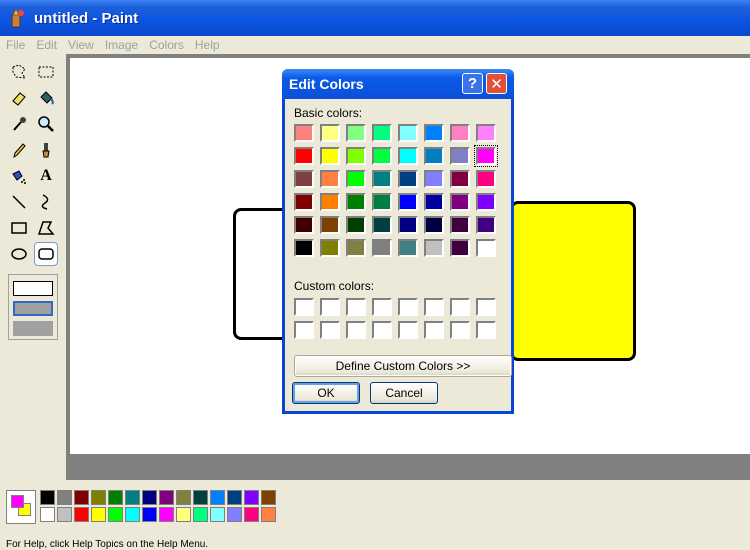  I want to click on close-button: ✕, so click(496, 83).